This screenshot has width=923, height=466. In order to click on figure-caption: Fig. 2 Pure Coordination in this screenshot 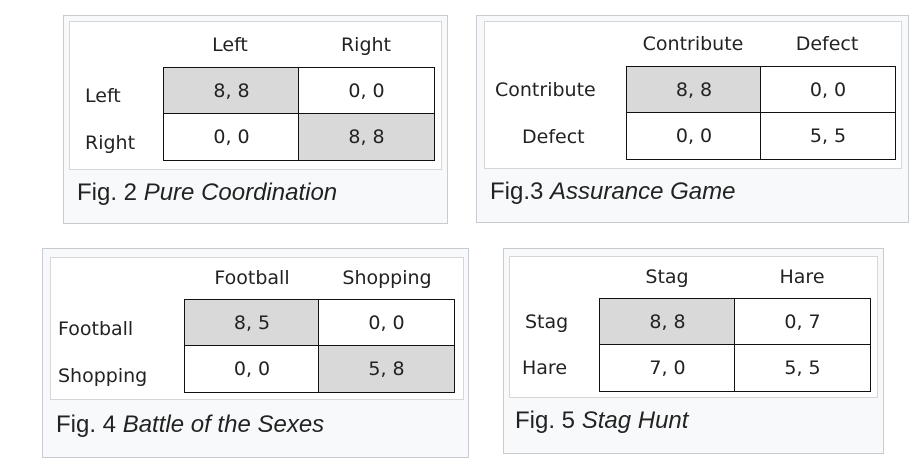, I will do `click(207, 193)`.